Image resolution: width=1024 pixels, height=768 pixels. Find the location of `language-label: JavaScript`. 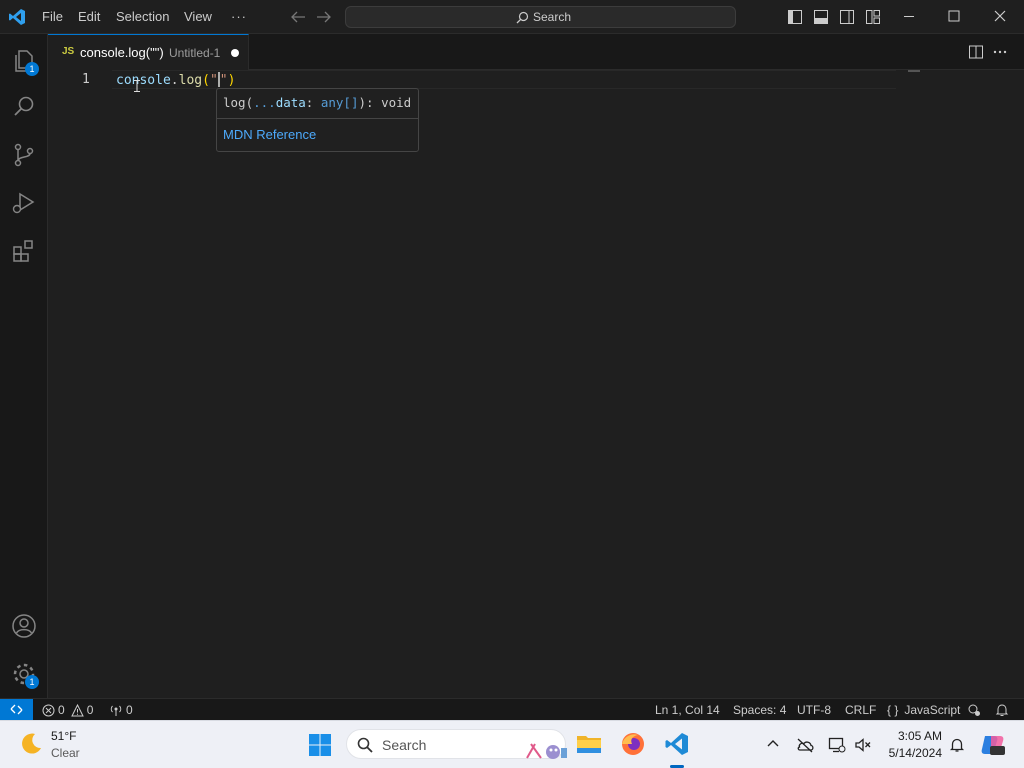

language-label: JavaScript is located at coordinates (932, 710).